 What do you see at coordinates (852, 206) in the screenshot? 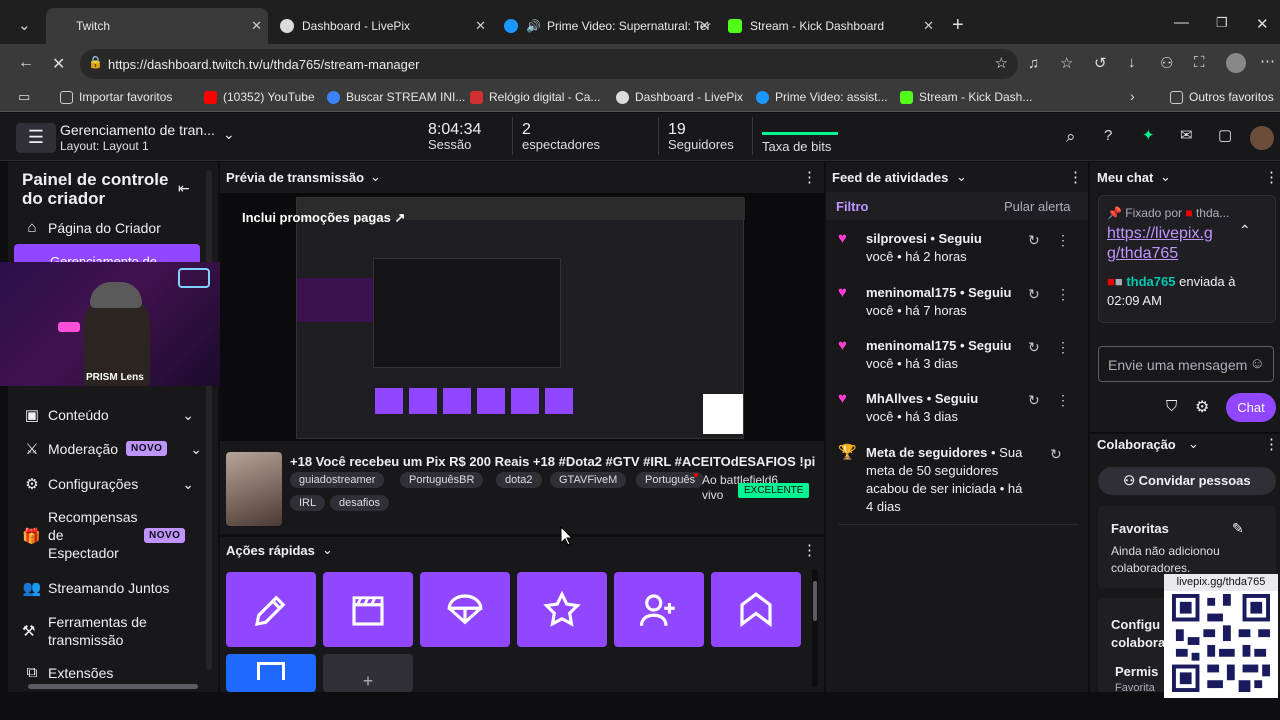
I see `filter-button: Filtro` at bounding box center [852, 206].